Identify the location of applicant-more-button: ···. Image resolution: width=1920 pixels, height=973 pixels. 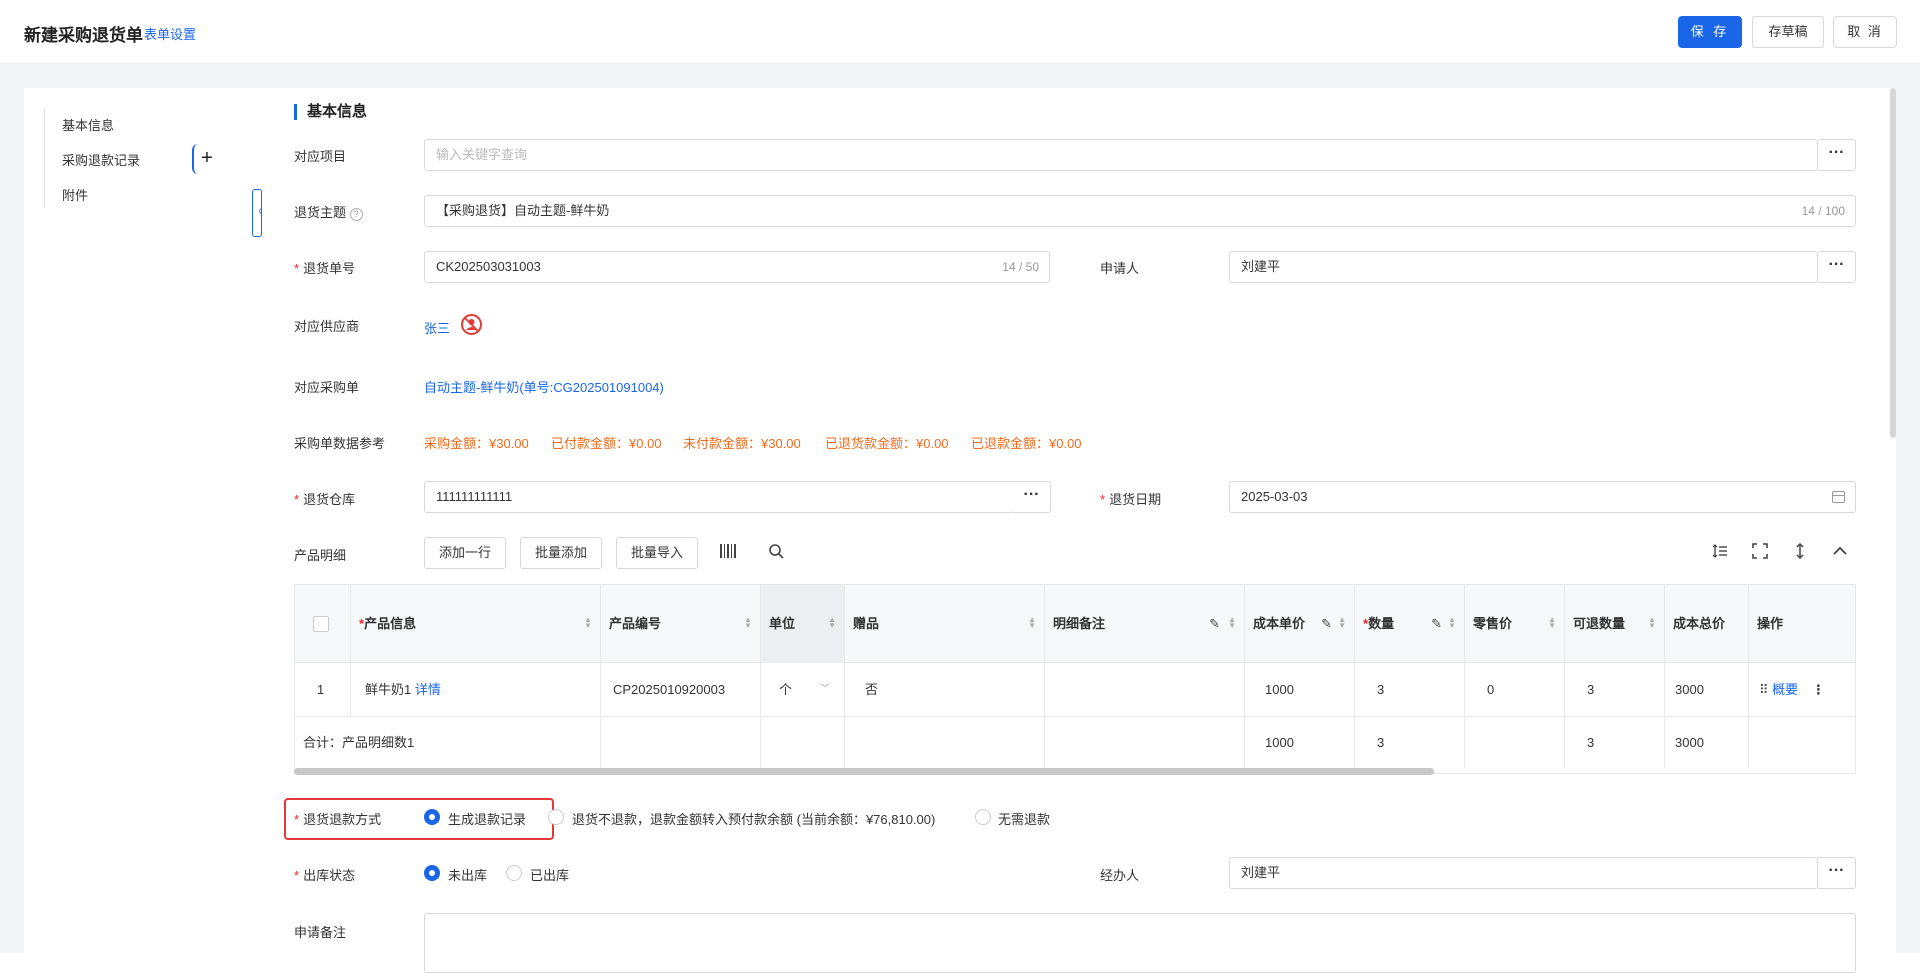
(1837, 267).